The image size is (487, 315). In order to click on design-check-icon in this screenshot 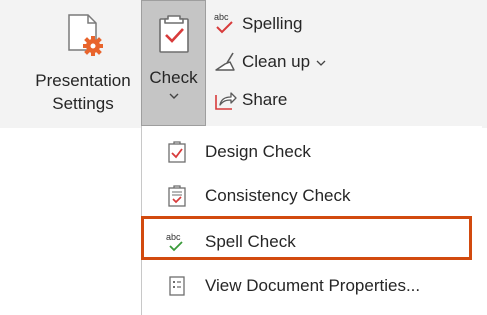, I will do `click(177, 152)`.